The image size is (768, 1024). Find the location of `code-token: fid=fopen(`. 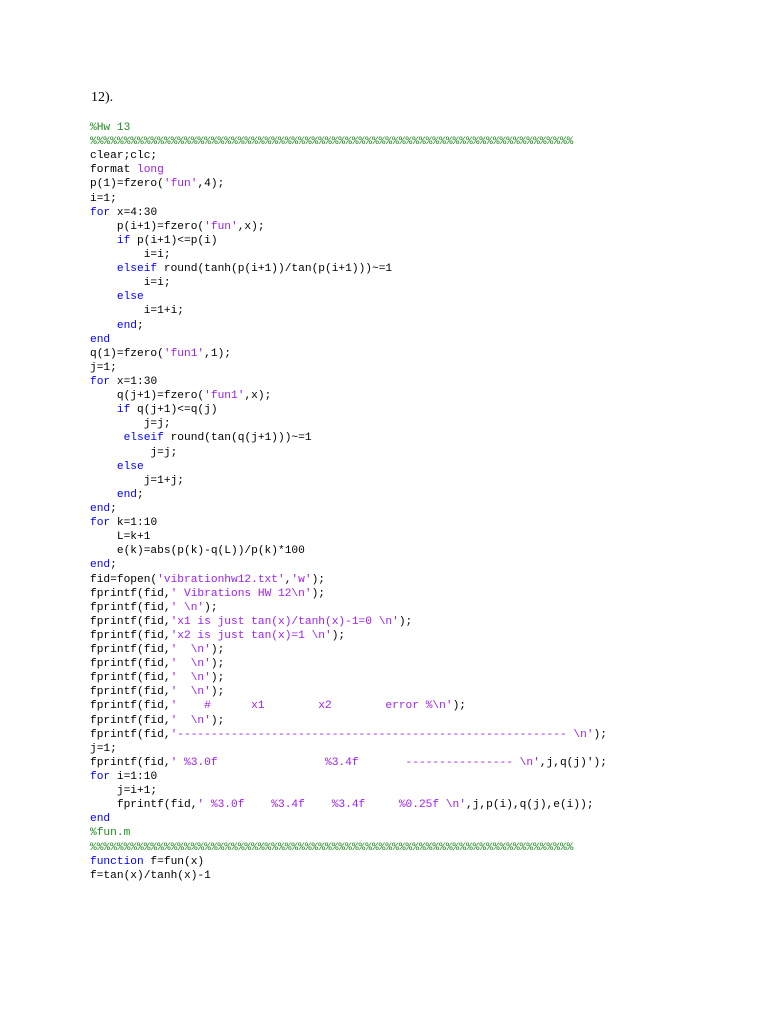

code-token: fid=fopen( is located at coordinates (124, 579).